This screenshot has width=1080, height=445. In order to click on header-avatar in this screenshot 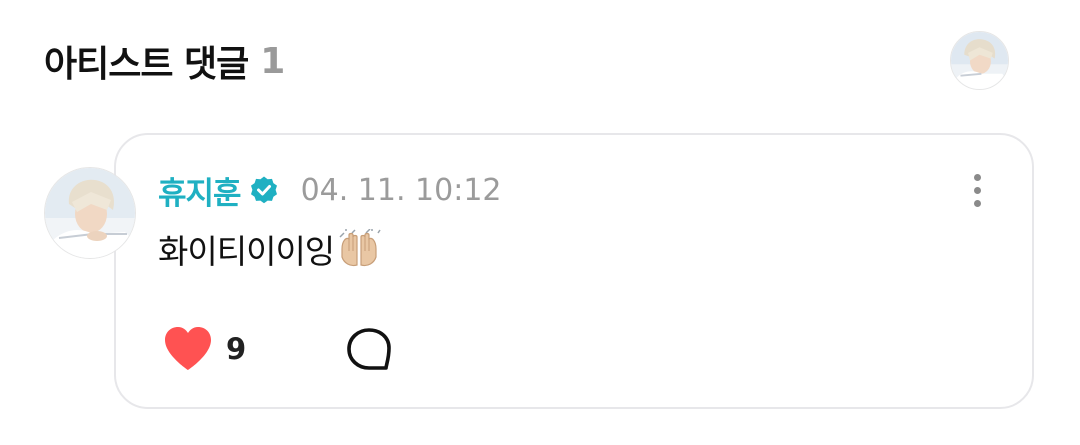, I will do `click(979, 60)`.